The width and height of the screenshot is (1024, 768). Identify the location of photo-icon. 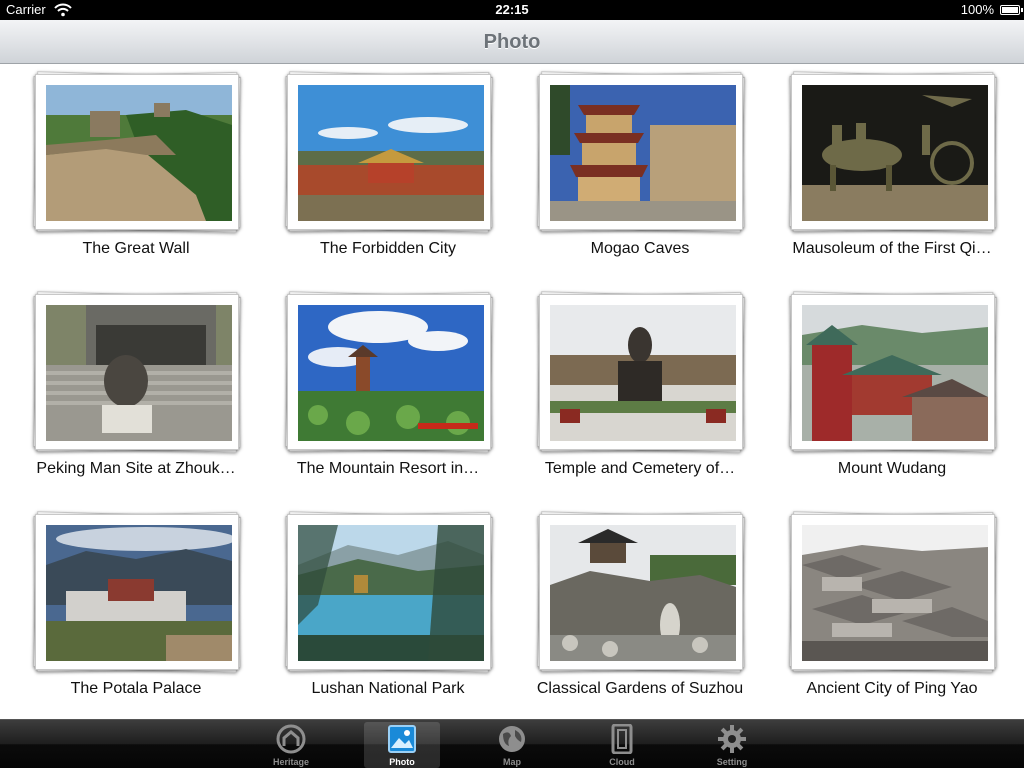
(402, 739).